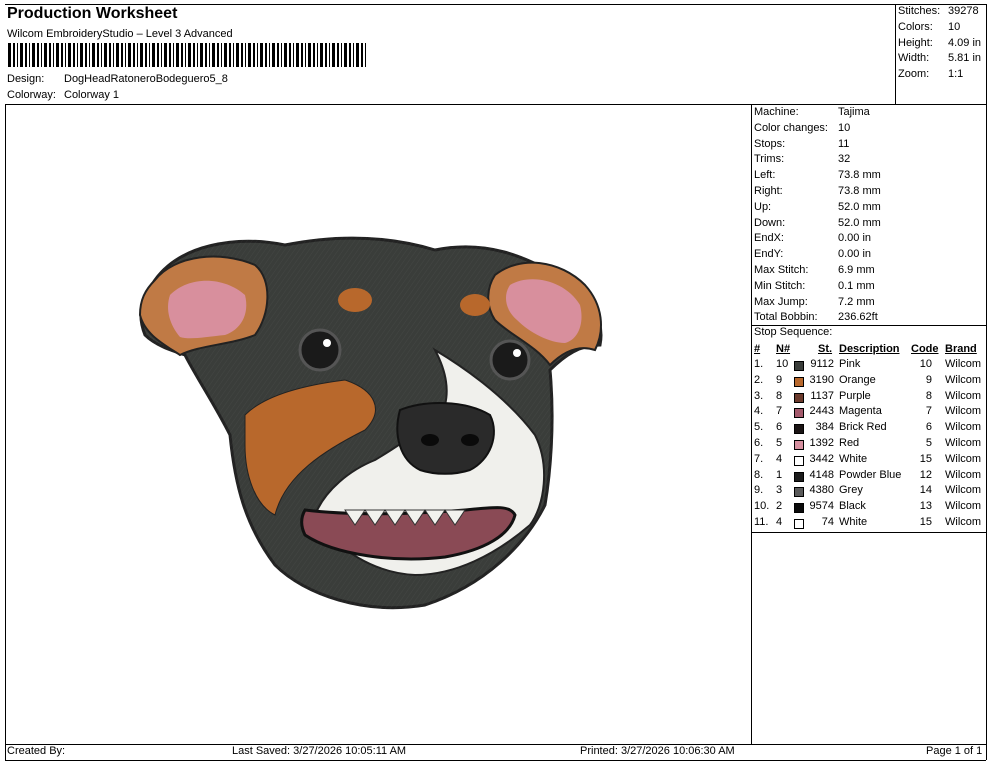 This screenshot has width=990, height=762. What do you see at coordinates (821, 379) in the screenshot?
I see `stop-stitches: 3190` at bounding box center [821, 379].